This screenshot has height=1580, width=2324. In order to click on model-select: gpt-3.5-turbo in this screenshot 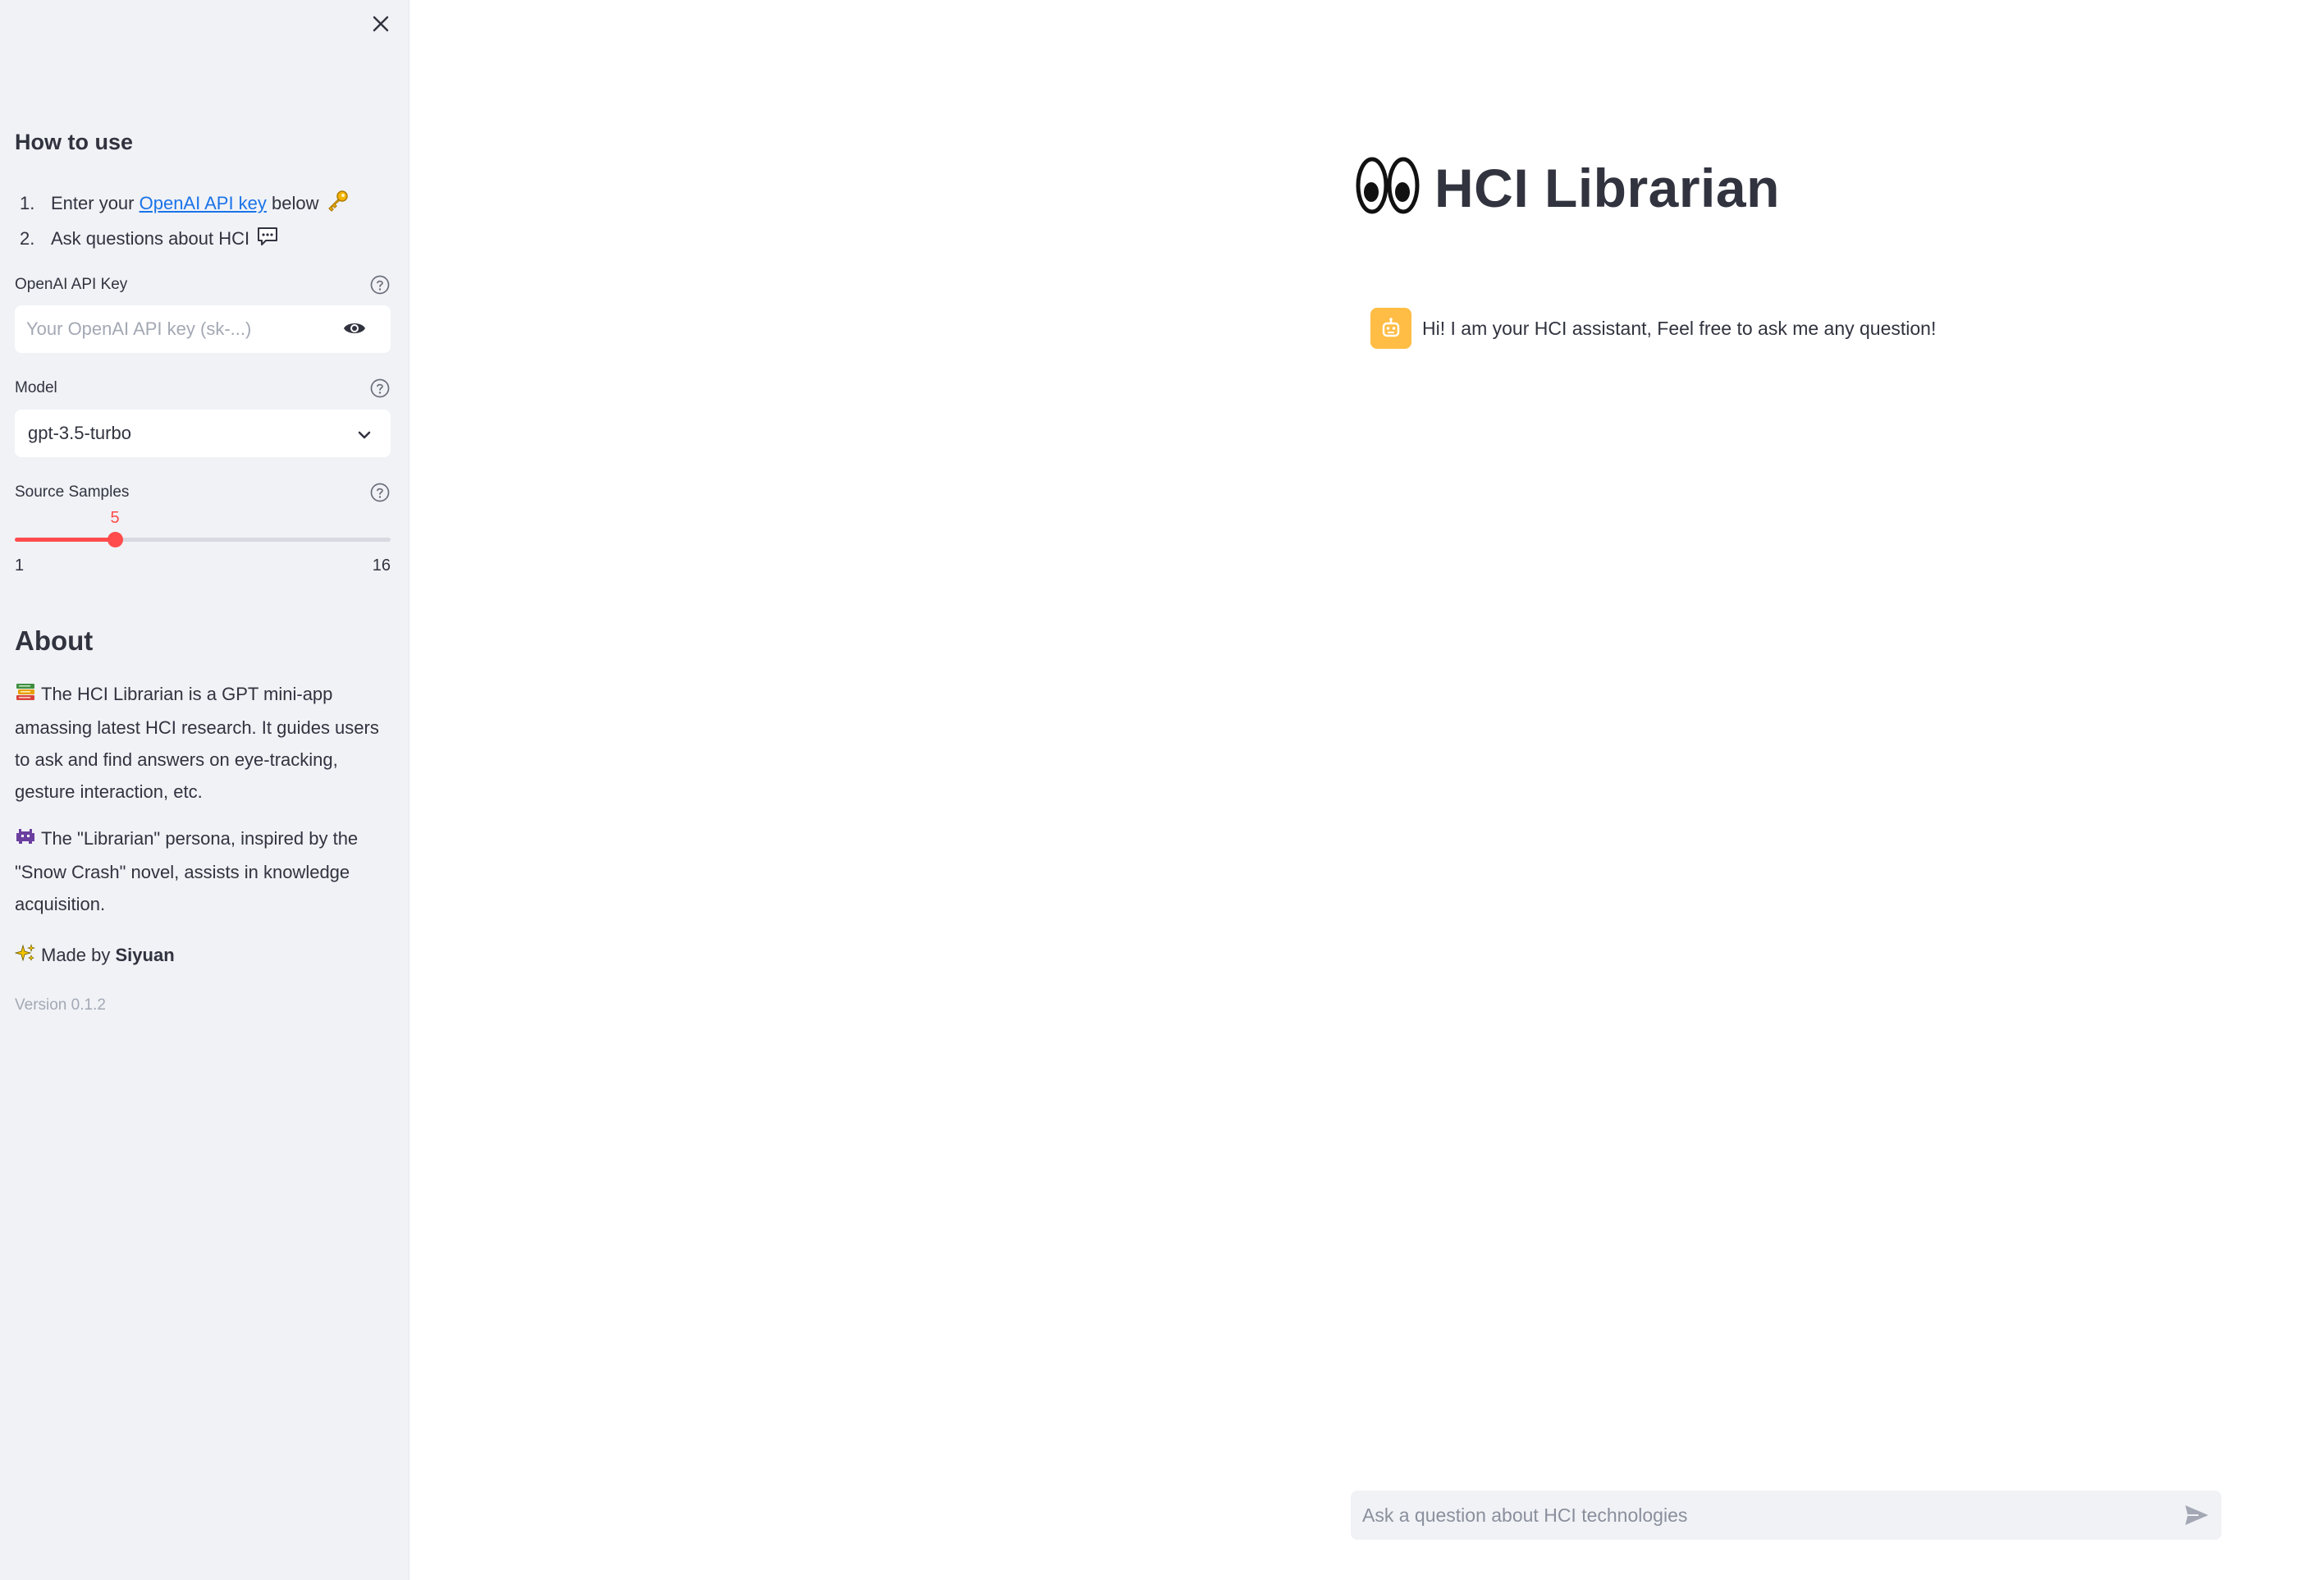, I will do `click(203, 434)`.